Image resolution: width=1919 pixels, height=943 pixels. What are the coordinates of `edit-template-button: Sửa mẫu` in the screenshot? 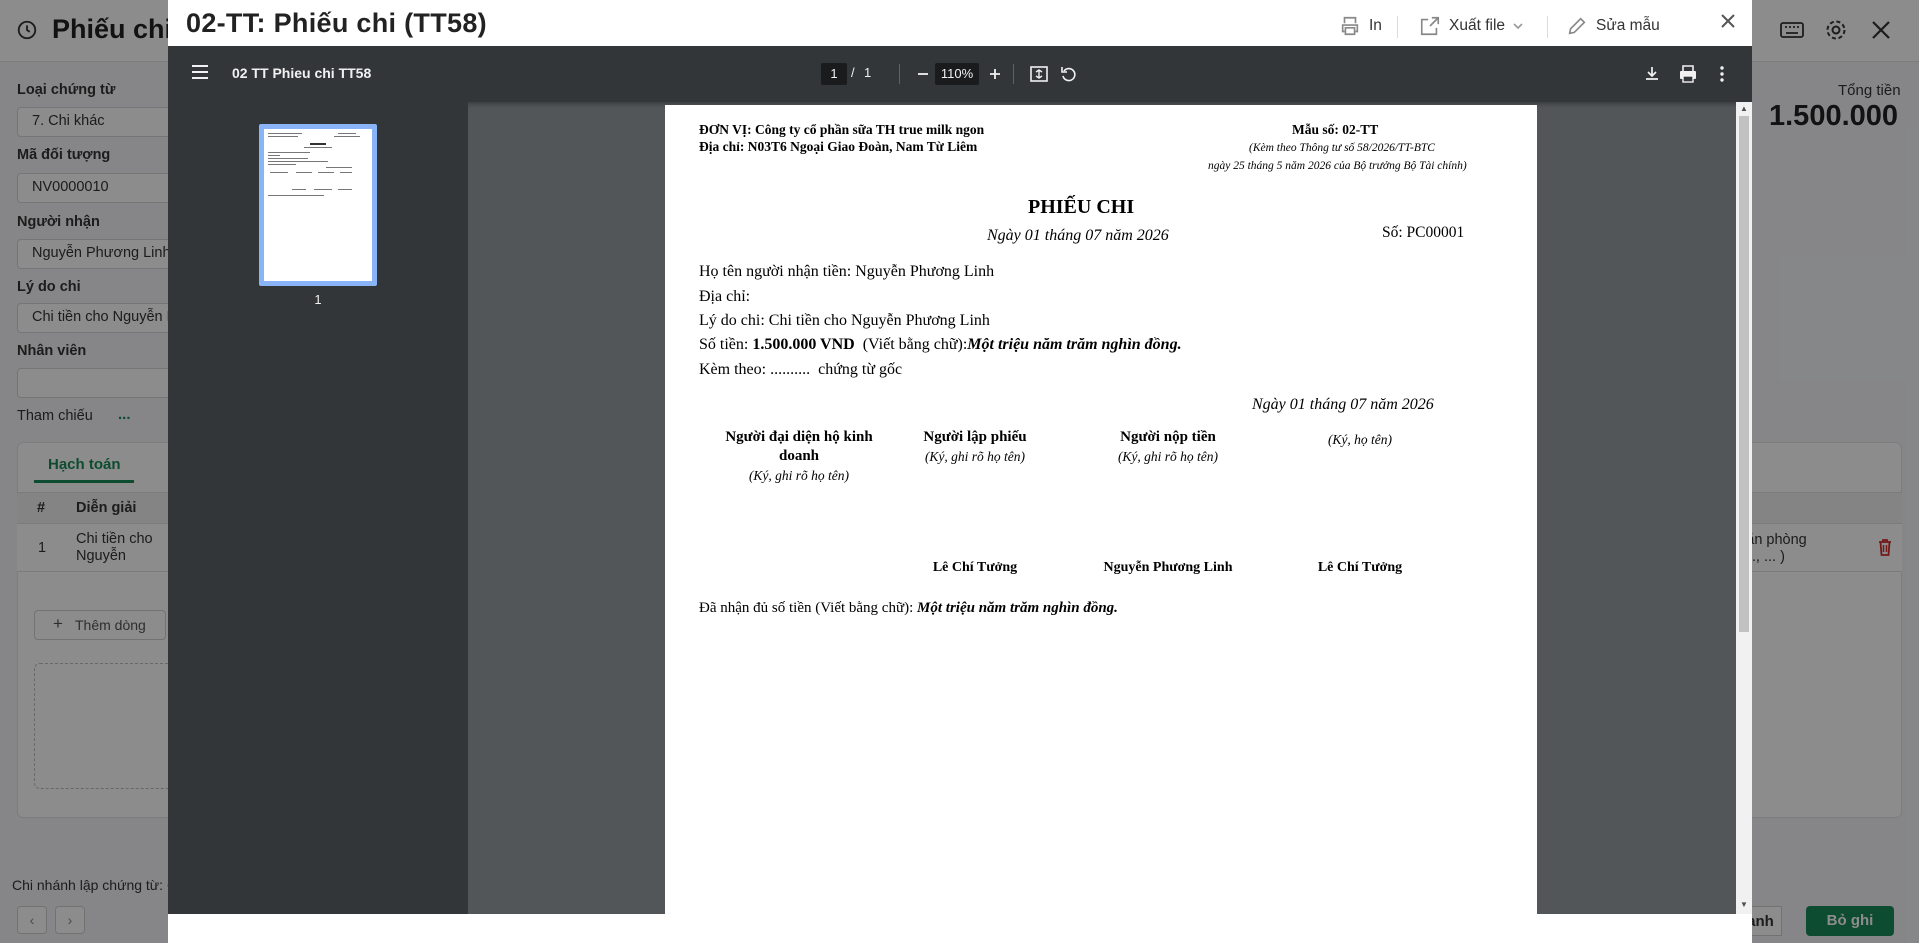 It's located at (1613, 26).